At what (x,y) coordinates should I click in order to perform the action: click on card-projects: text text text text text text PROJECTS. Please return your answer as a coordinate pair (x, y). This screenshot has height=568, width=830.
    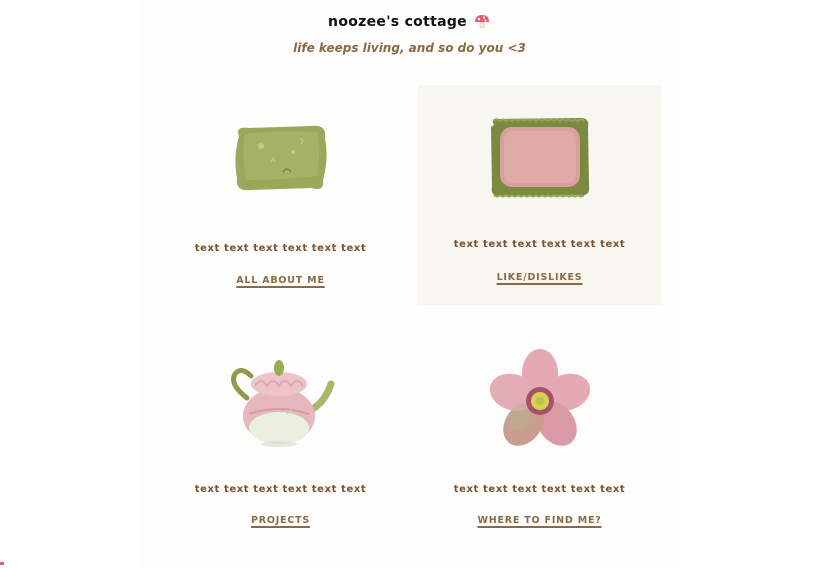
    Looking at the image, I should click on (280, 440).